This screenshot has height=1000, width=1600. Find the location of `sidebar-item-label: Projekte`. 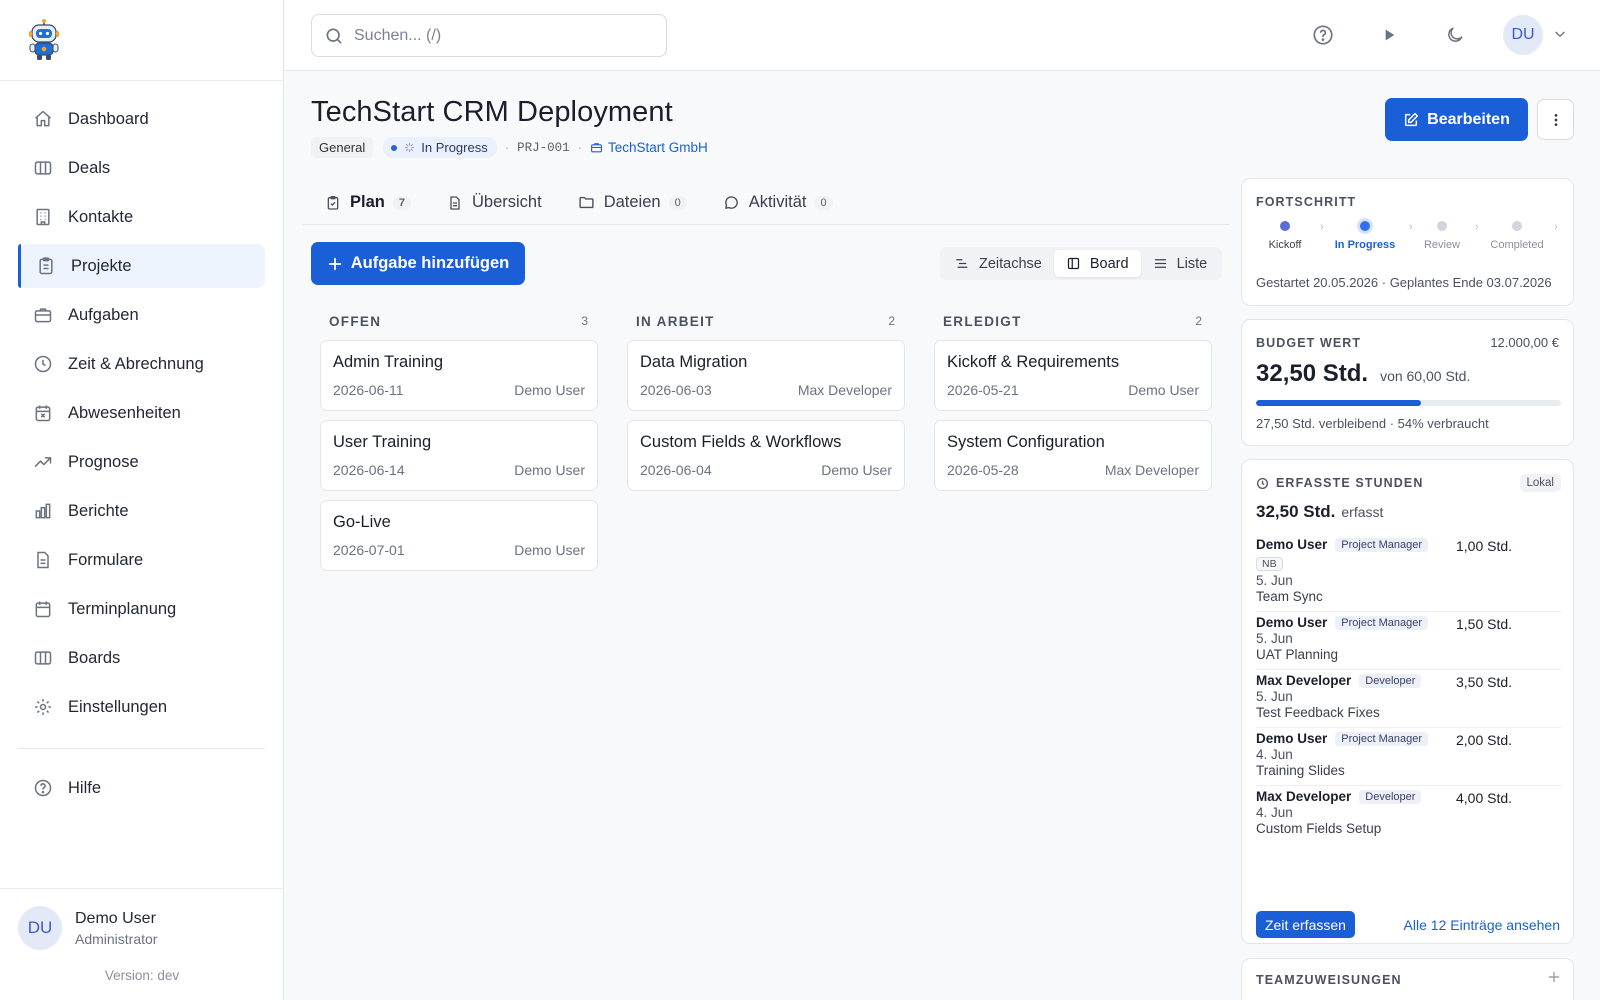

sidebar-item-label: Projekte is located at coordinates (101, 265).